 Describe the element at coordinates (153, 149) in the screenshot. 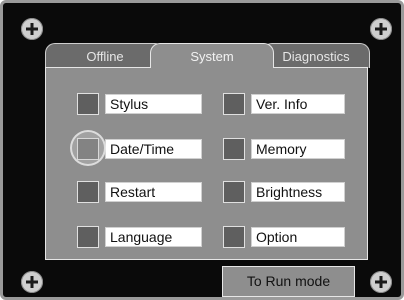

I see `menu-item-label: Date/Time` at that location.